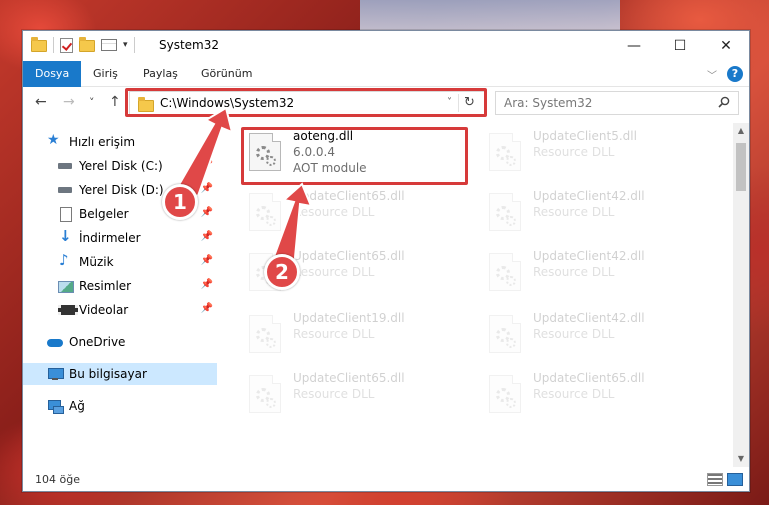  I want to click on tab-paylas: Paylaş, so click(160, 74).